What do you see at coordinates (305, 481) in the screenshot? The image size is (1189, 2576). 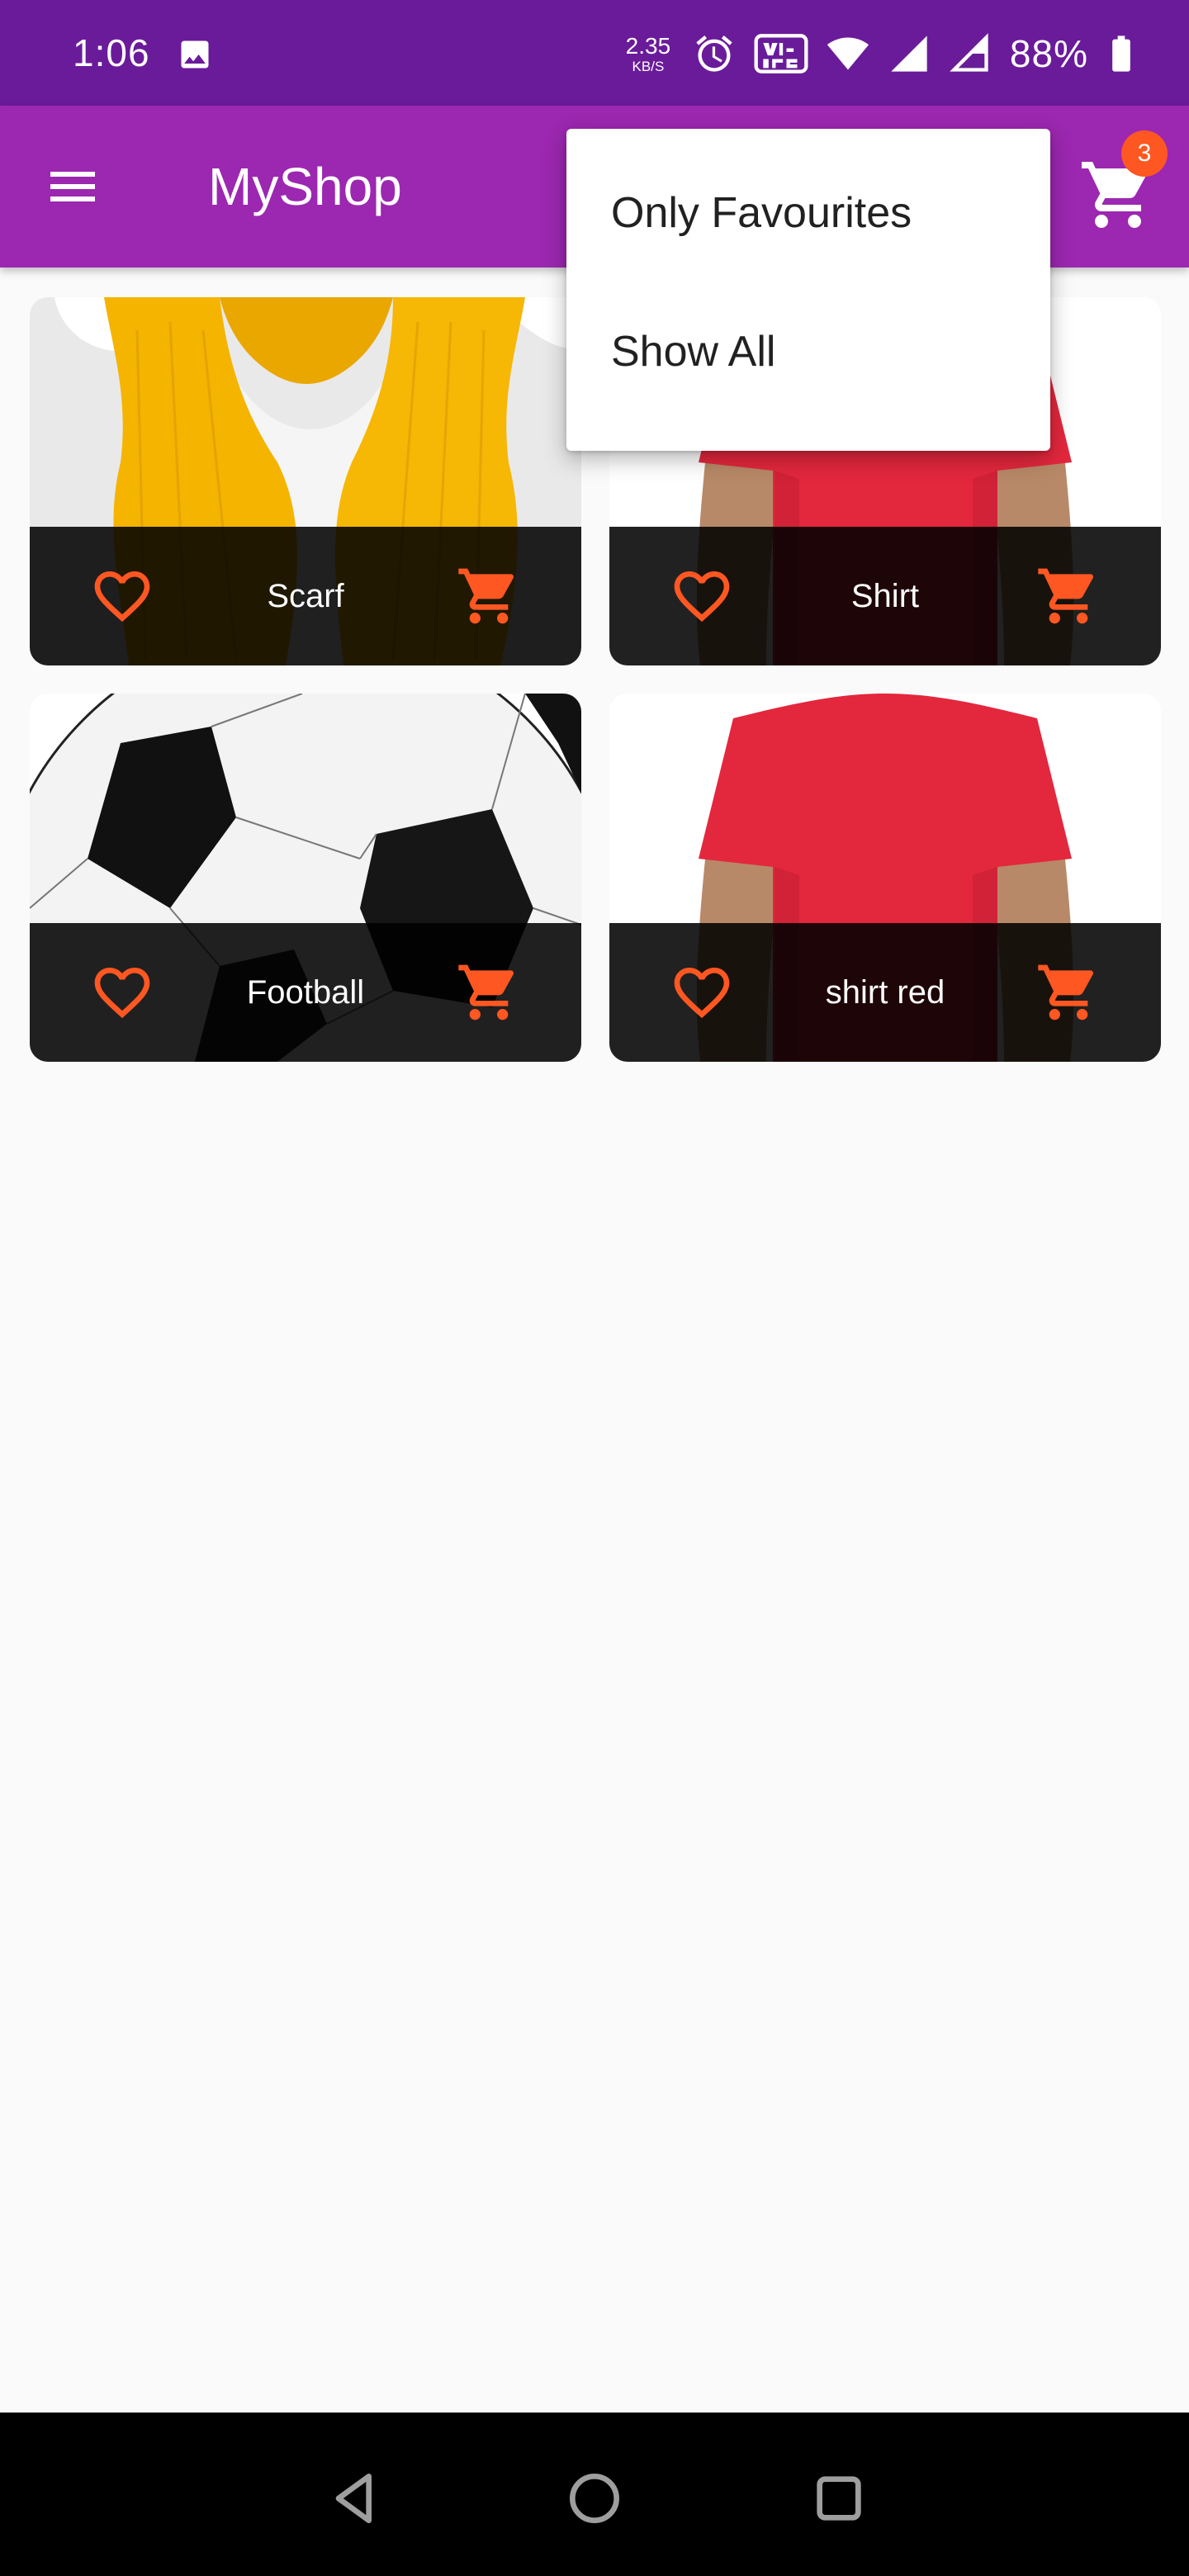 I see `product-card: Scarf` at bounding box center [305, 481].